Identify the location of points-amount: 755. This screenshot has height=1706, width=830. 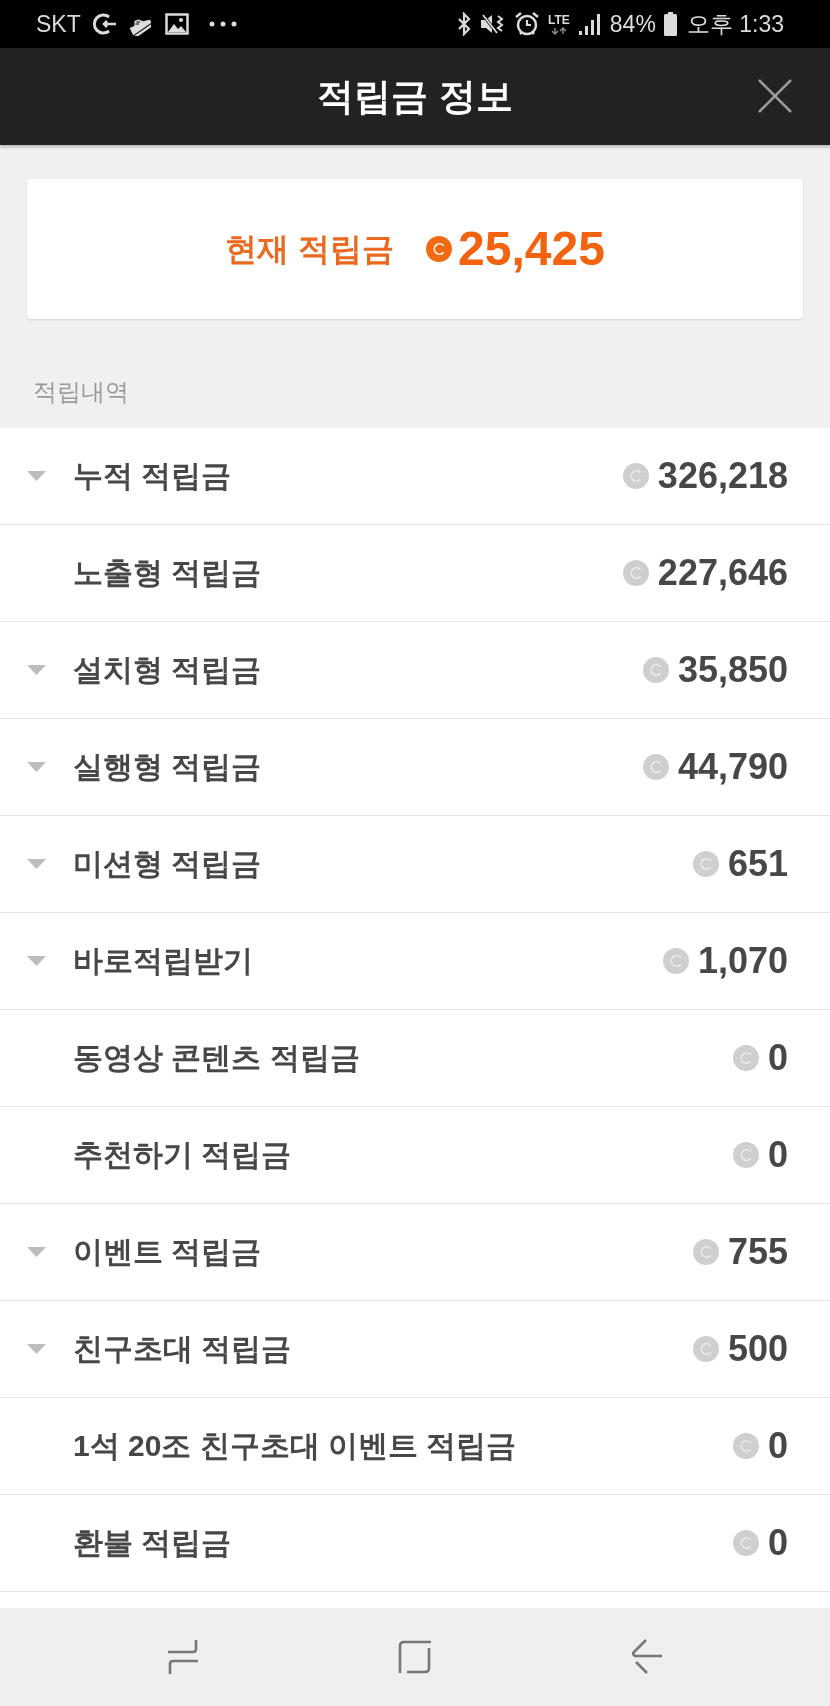
(757, 1252).